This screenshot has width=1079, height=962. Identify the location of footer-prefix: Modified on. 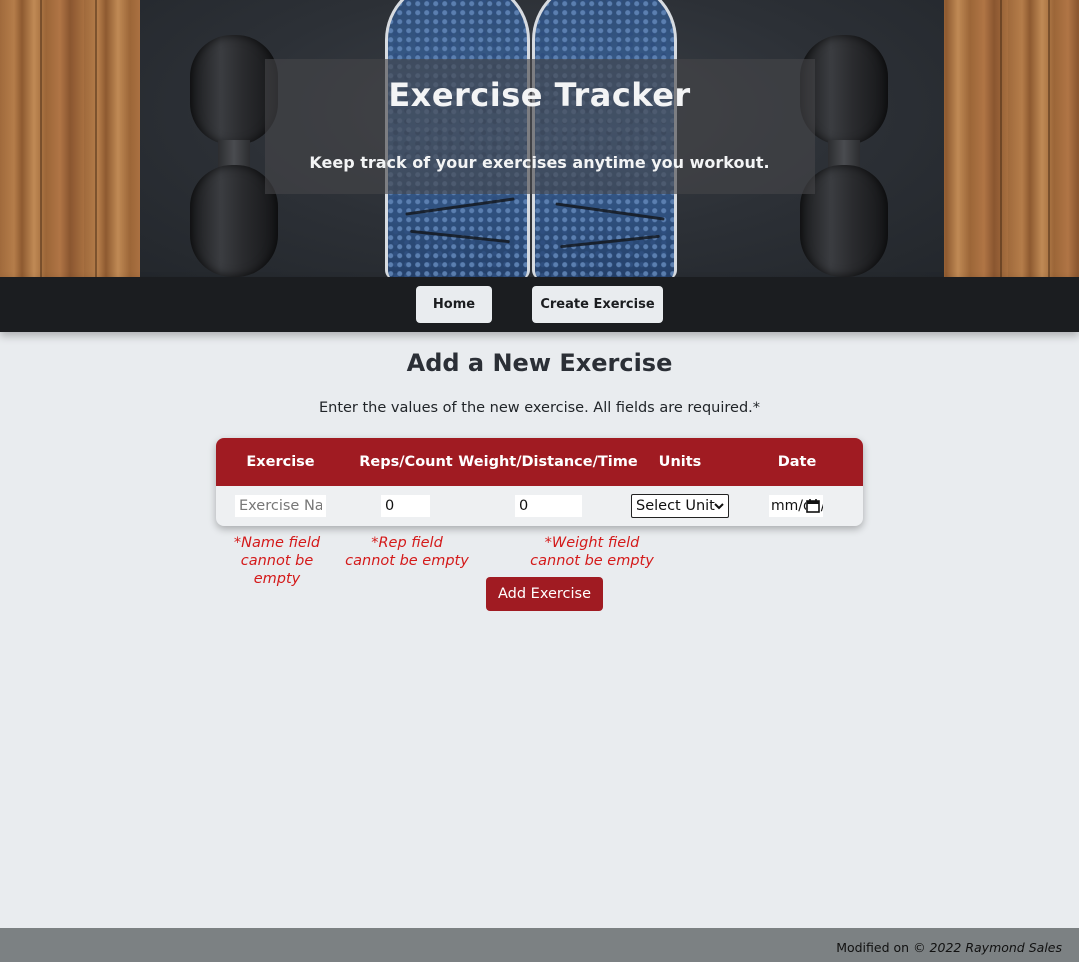
(873, 947).